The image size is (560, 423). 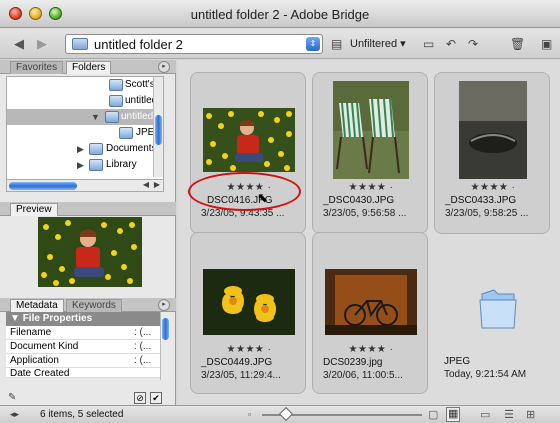 I want to click on preview-image, so click(x=90, y=252).